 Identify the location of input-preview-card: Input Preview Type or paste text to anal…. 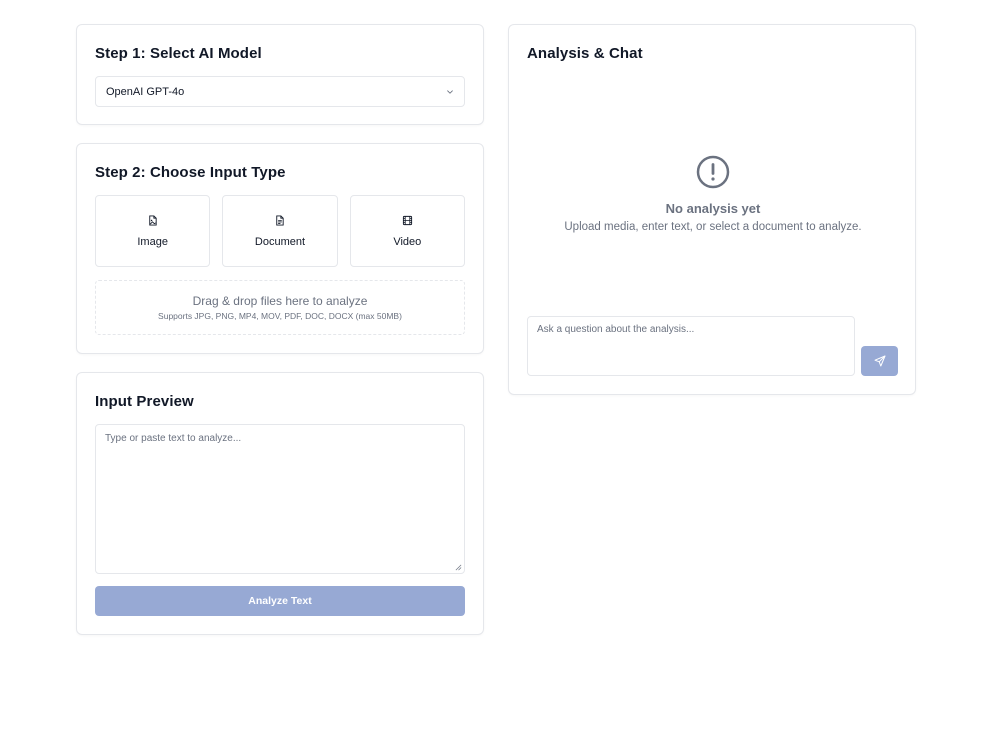
(280, 503).